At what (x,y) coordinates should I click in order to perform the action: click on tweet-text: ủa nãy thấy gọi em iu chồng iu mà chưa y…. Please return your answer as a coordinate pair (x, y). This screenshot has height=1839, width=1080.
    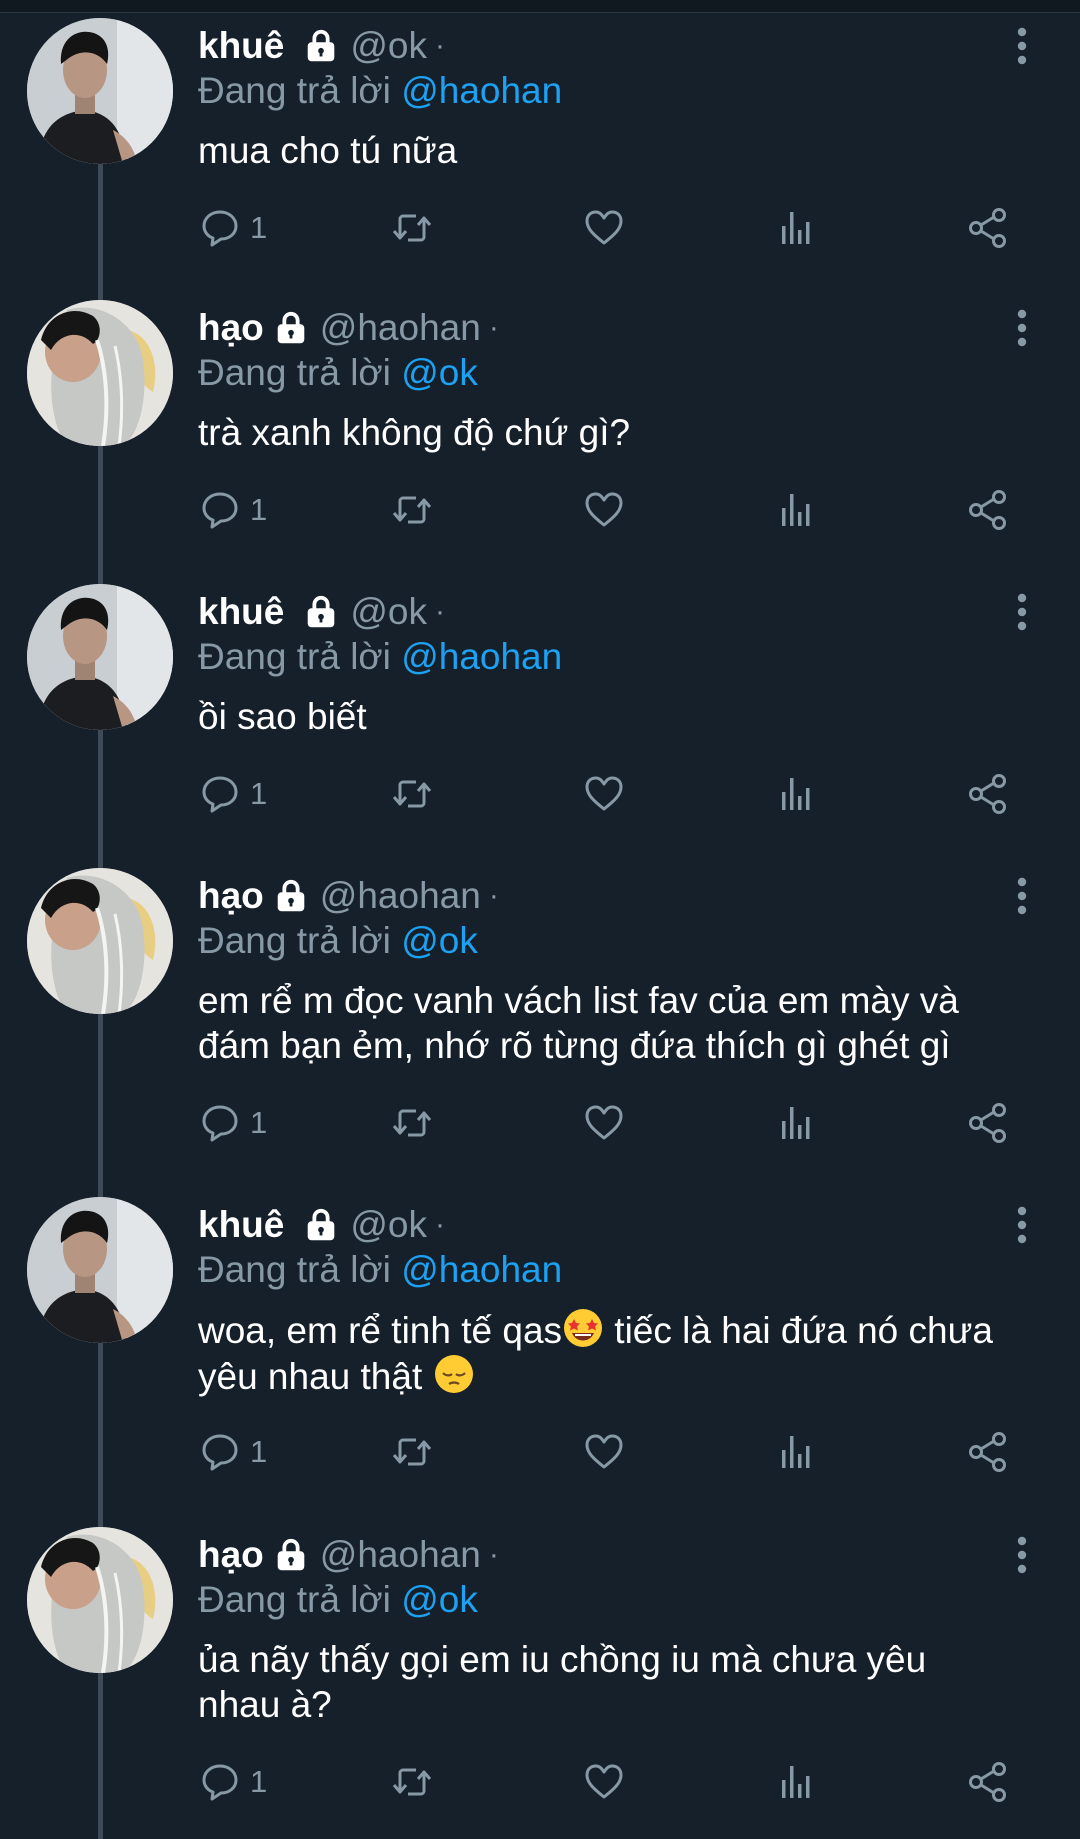
    Looking at the image, I should click on (623, 1682).